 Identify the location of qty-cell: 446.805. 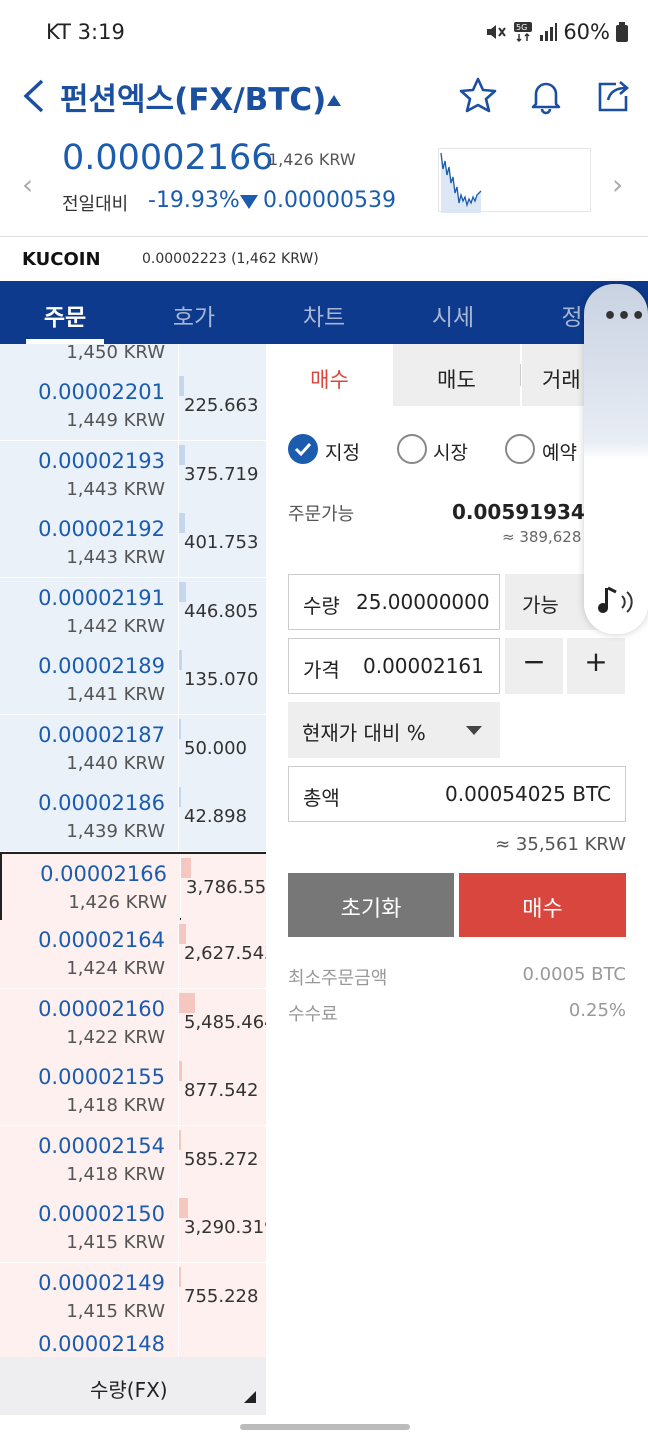
(222, 611).